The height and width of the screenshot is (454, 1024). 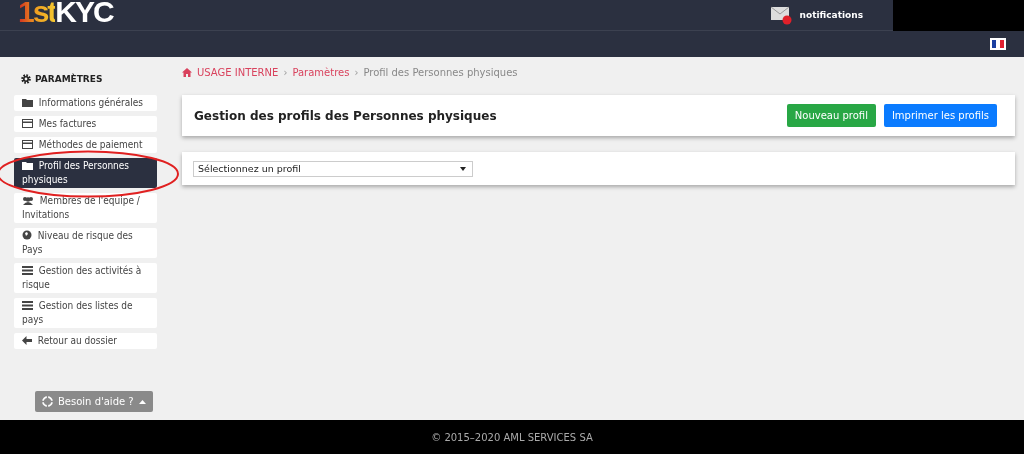 What do you see at coordinates (85, 341) in the screenshot?
I see `sidebar-item: Retour au dossier` at bounding box center [85, 341].